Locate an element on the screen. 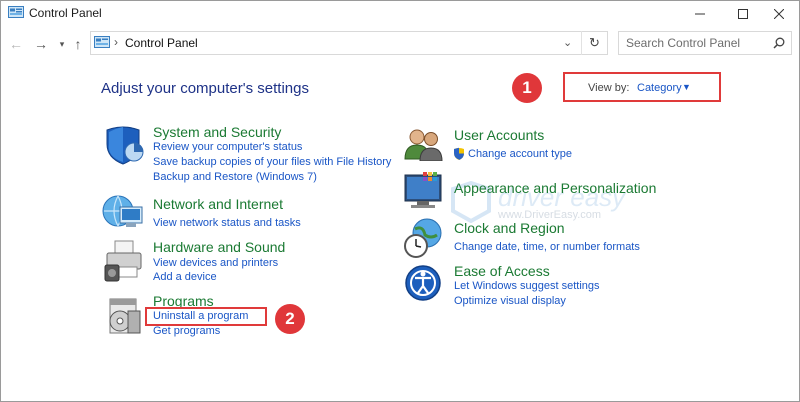  forward-button: → is located at coordinates (41, 44).